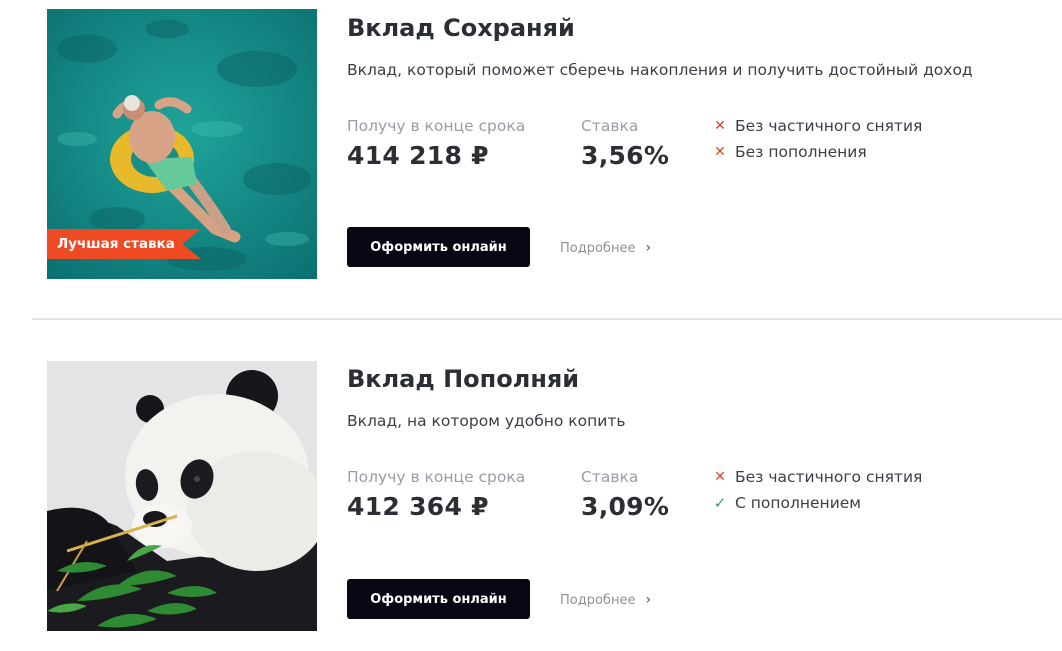 This screenshot has height=651, width=1062. What do you see at coordinates (463, 379) in the screenshot?
I see `deposit-title: Вклад Пополняй` at bounding box center [463, 379].